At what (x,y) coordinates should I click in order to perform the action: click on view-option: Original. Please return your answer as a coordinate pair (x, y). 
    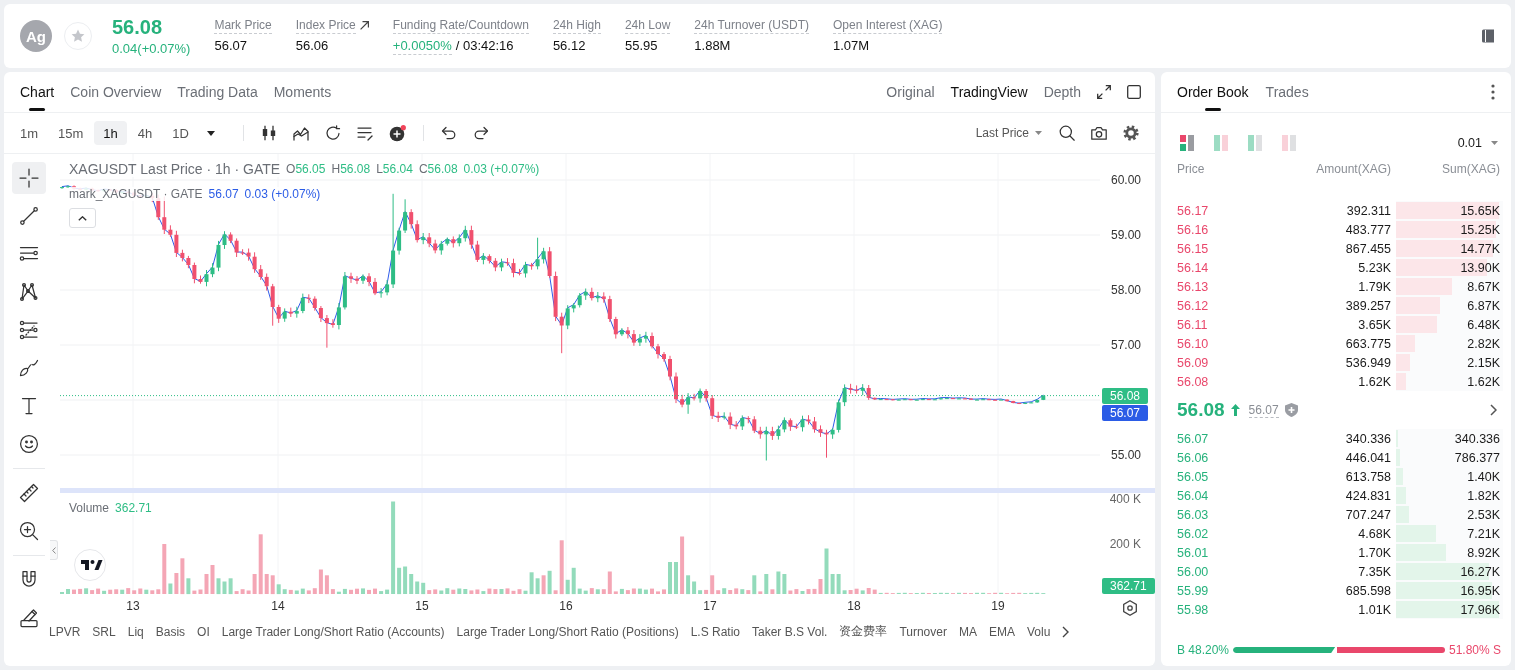
    Looking at the image, I should click on (910, 92).